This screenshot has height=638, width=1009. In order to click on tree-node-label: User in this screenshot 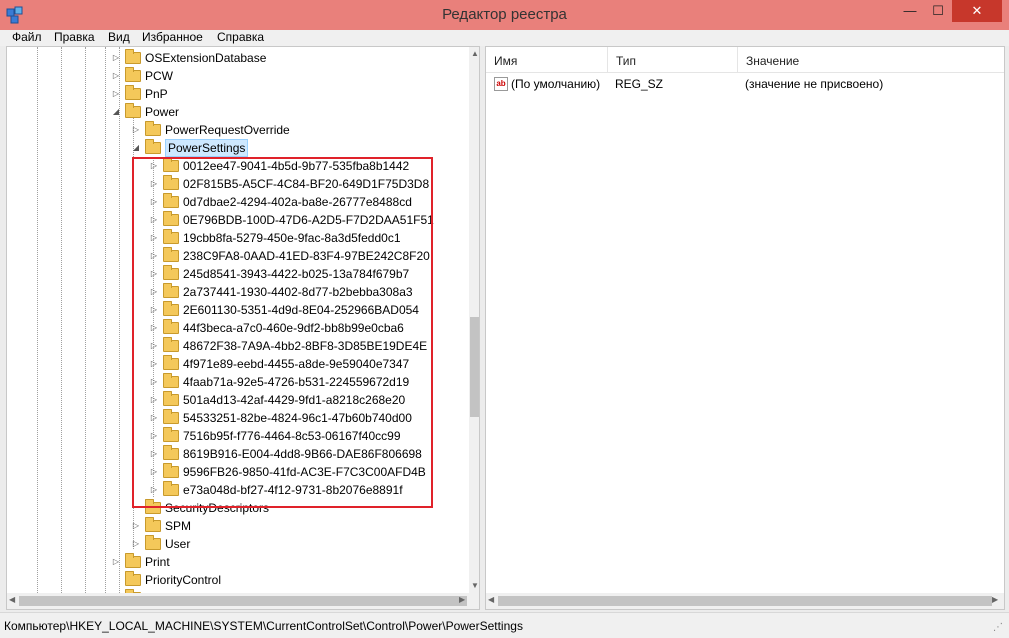, I will do `click(178, 544)`.